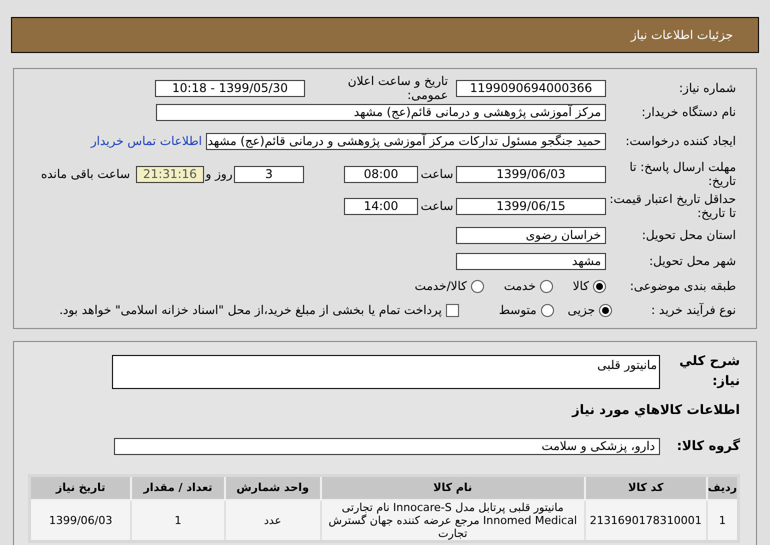  What do you see at coordinates (85, 174) in the screenshot?
I see `field-label: ساعت باقی مانده` at bounding box center [85, 174].